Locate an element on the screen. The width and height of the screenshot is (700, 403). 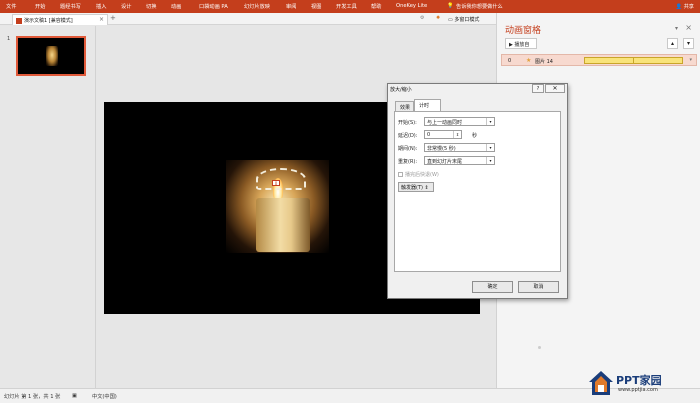
repeat-select-value: 直到幻灯片末尾 is located at coordinates (445, 162).